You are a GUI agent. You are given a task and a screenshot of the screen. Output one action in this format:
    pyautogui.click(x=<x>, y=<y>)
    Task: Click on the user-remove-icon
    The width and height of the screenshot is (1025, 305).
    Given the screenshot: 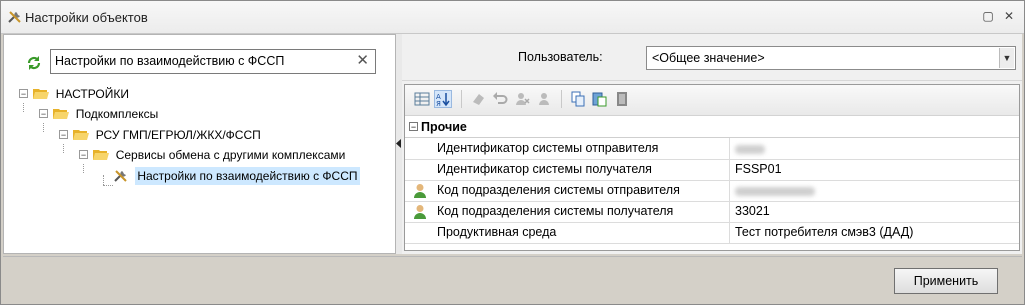 What is the action you would take?
    pyautogui.click(x=522, y=99)
    